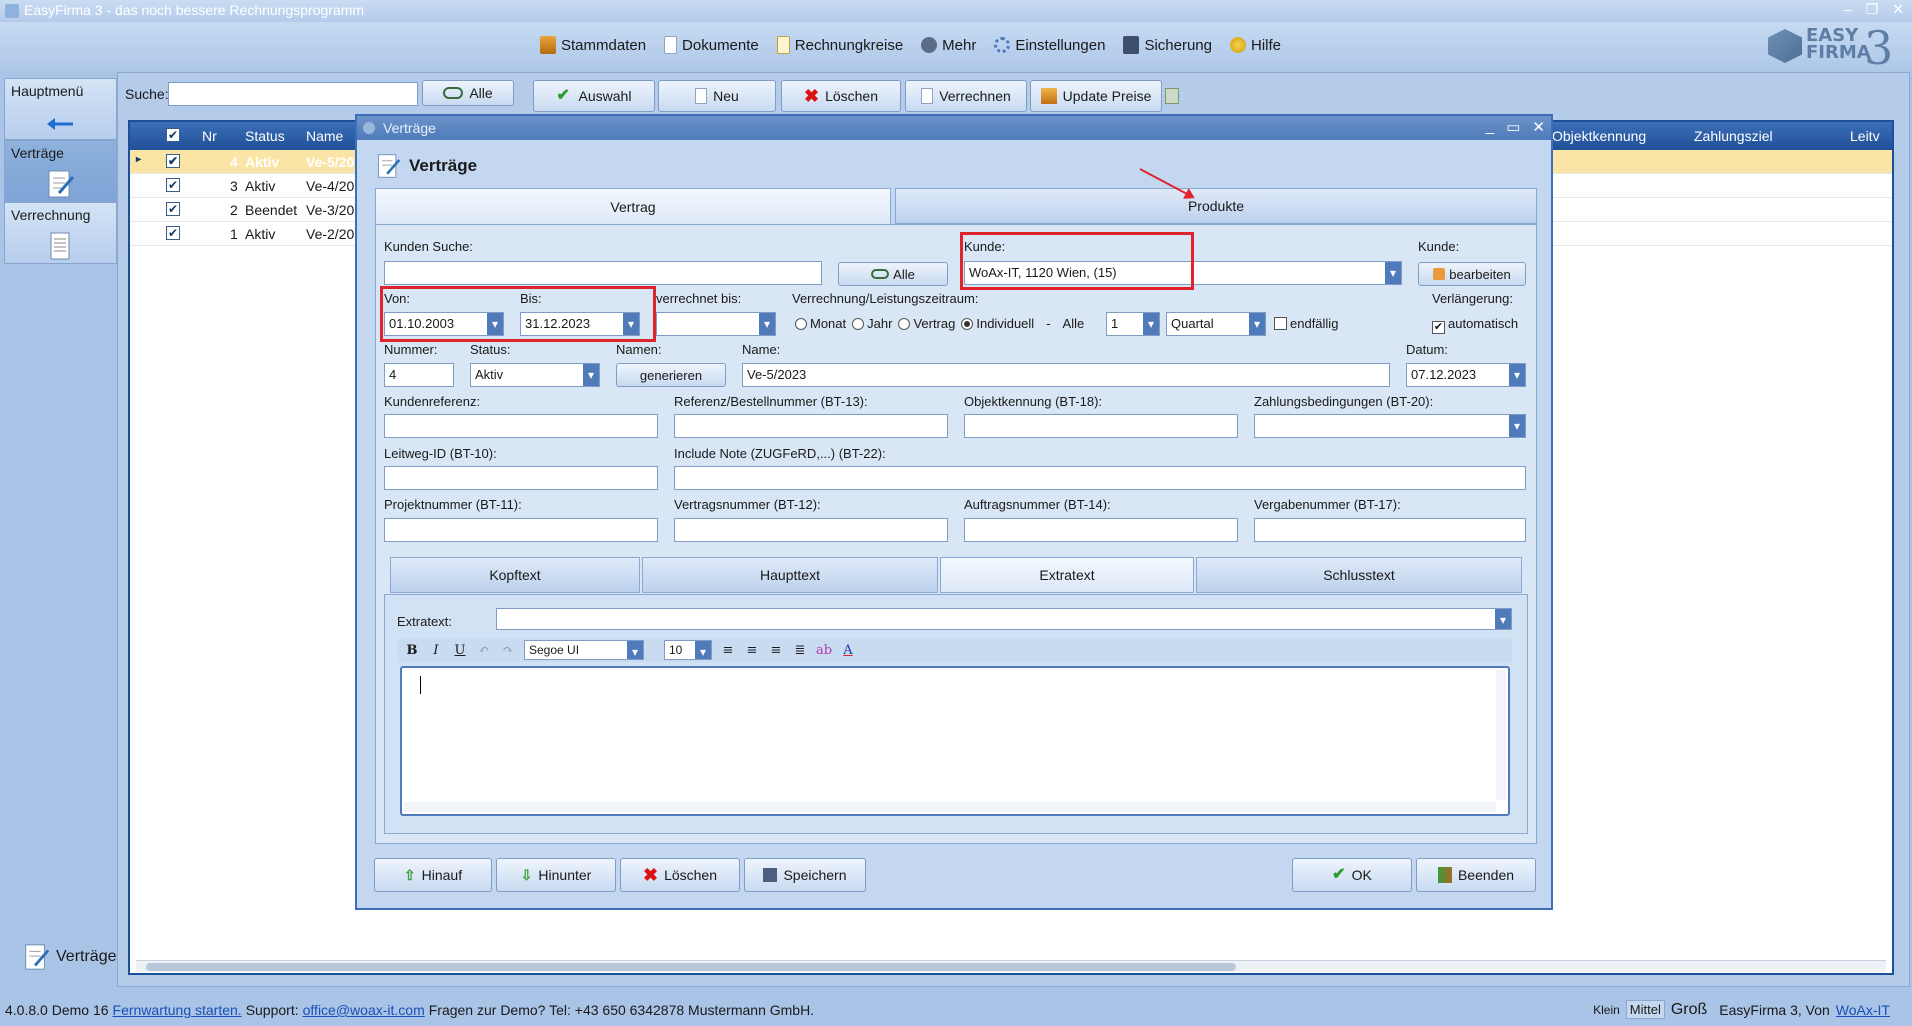  Describe the element at coordinates (752, 650) in the screenshot. I see `align-center-icon: ≡` at that location.